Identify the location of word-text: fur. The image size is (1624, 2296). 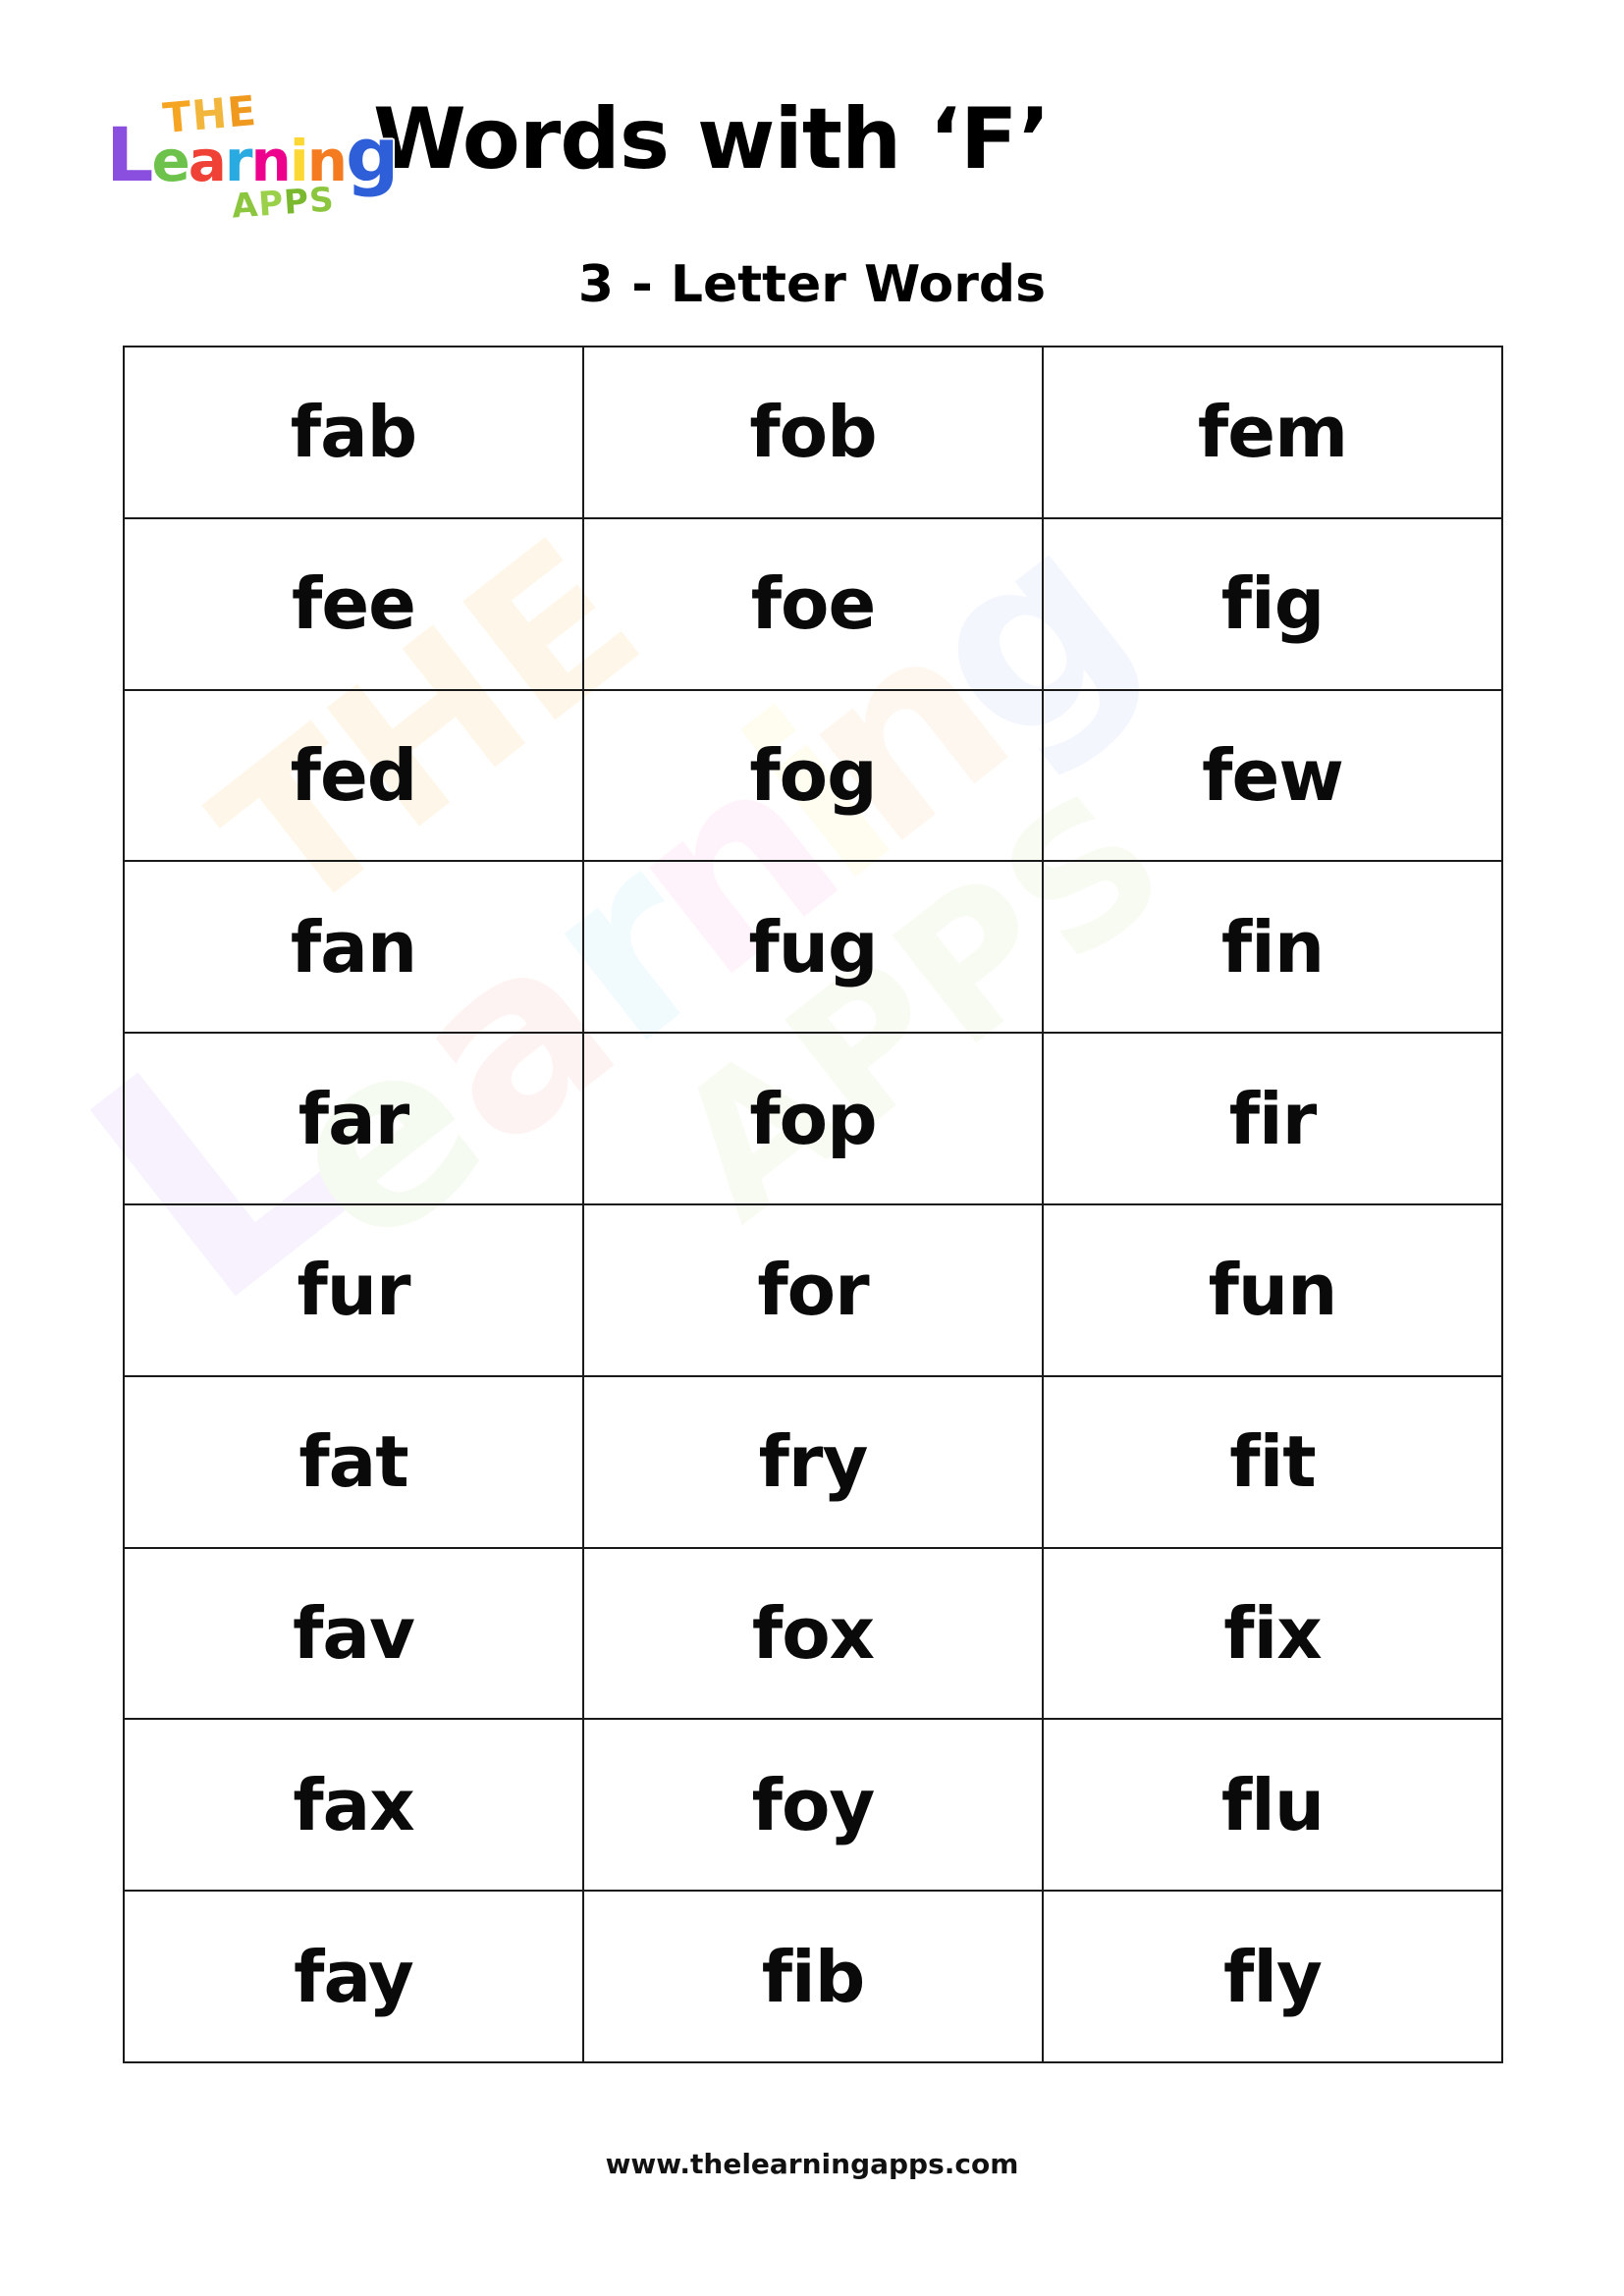
(353, 1291).